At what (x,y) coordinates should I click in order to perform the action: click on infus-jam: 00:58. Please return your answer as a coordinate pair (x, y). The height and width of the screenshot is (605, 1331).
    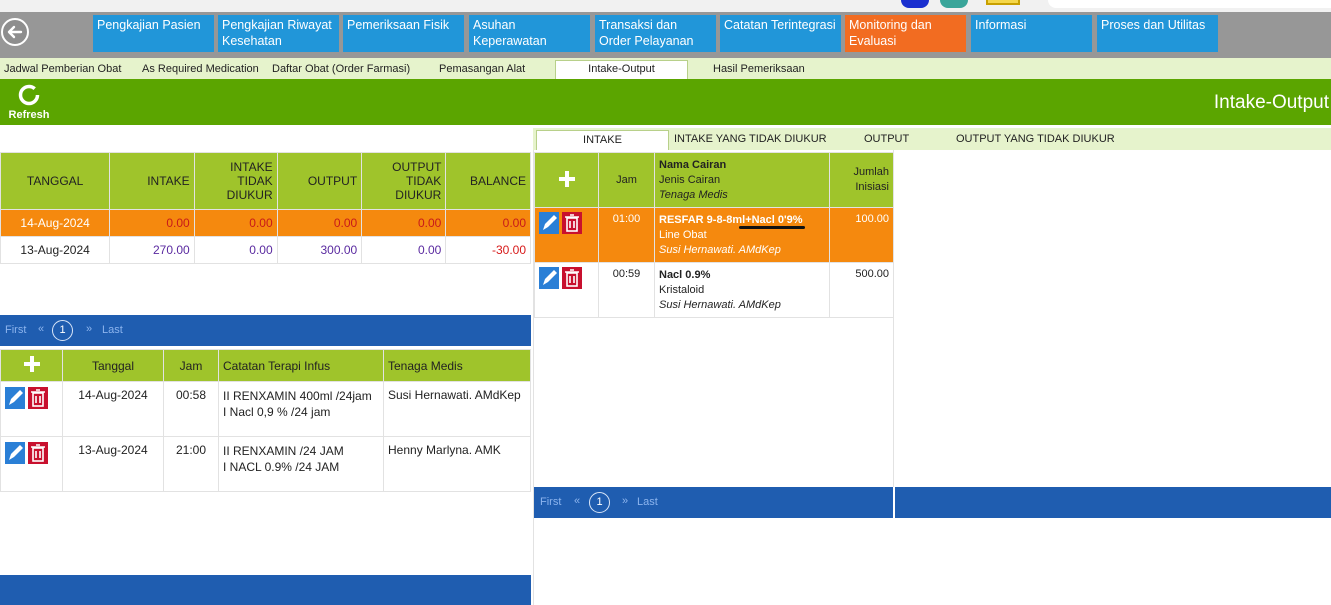
    Looking at the image, I should click on (191, 409).